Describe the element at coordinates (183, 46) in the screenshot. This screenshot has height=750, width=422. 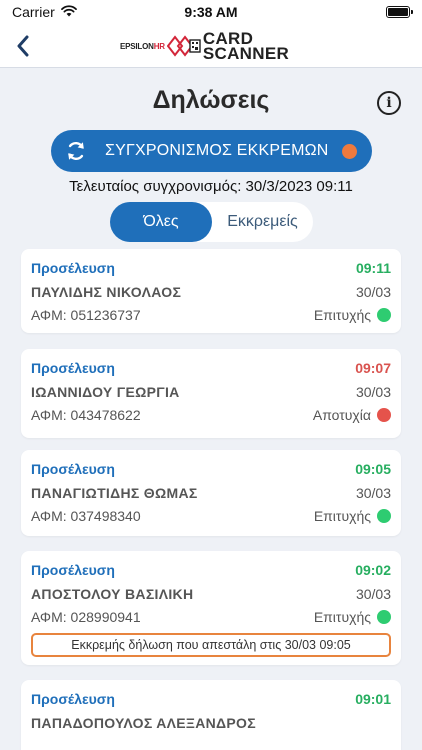
I see `logo-card-icon` at that location.